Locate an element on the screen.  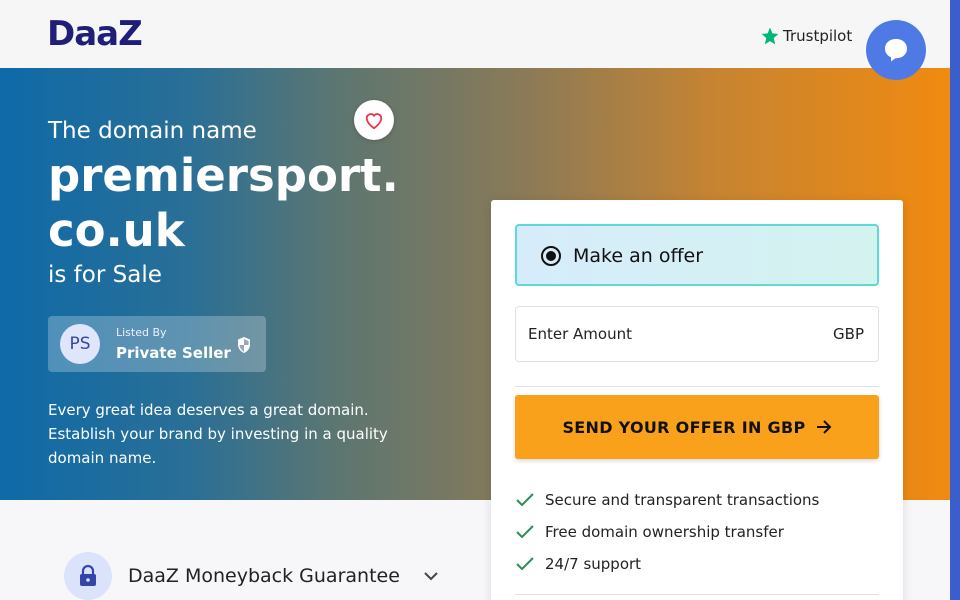
feature-text: 24/7 support is located at coordinates (593, 564).